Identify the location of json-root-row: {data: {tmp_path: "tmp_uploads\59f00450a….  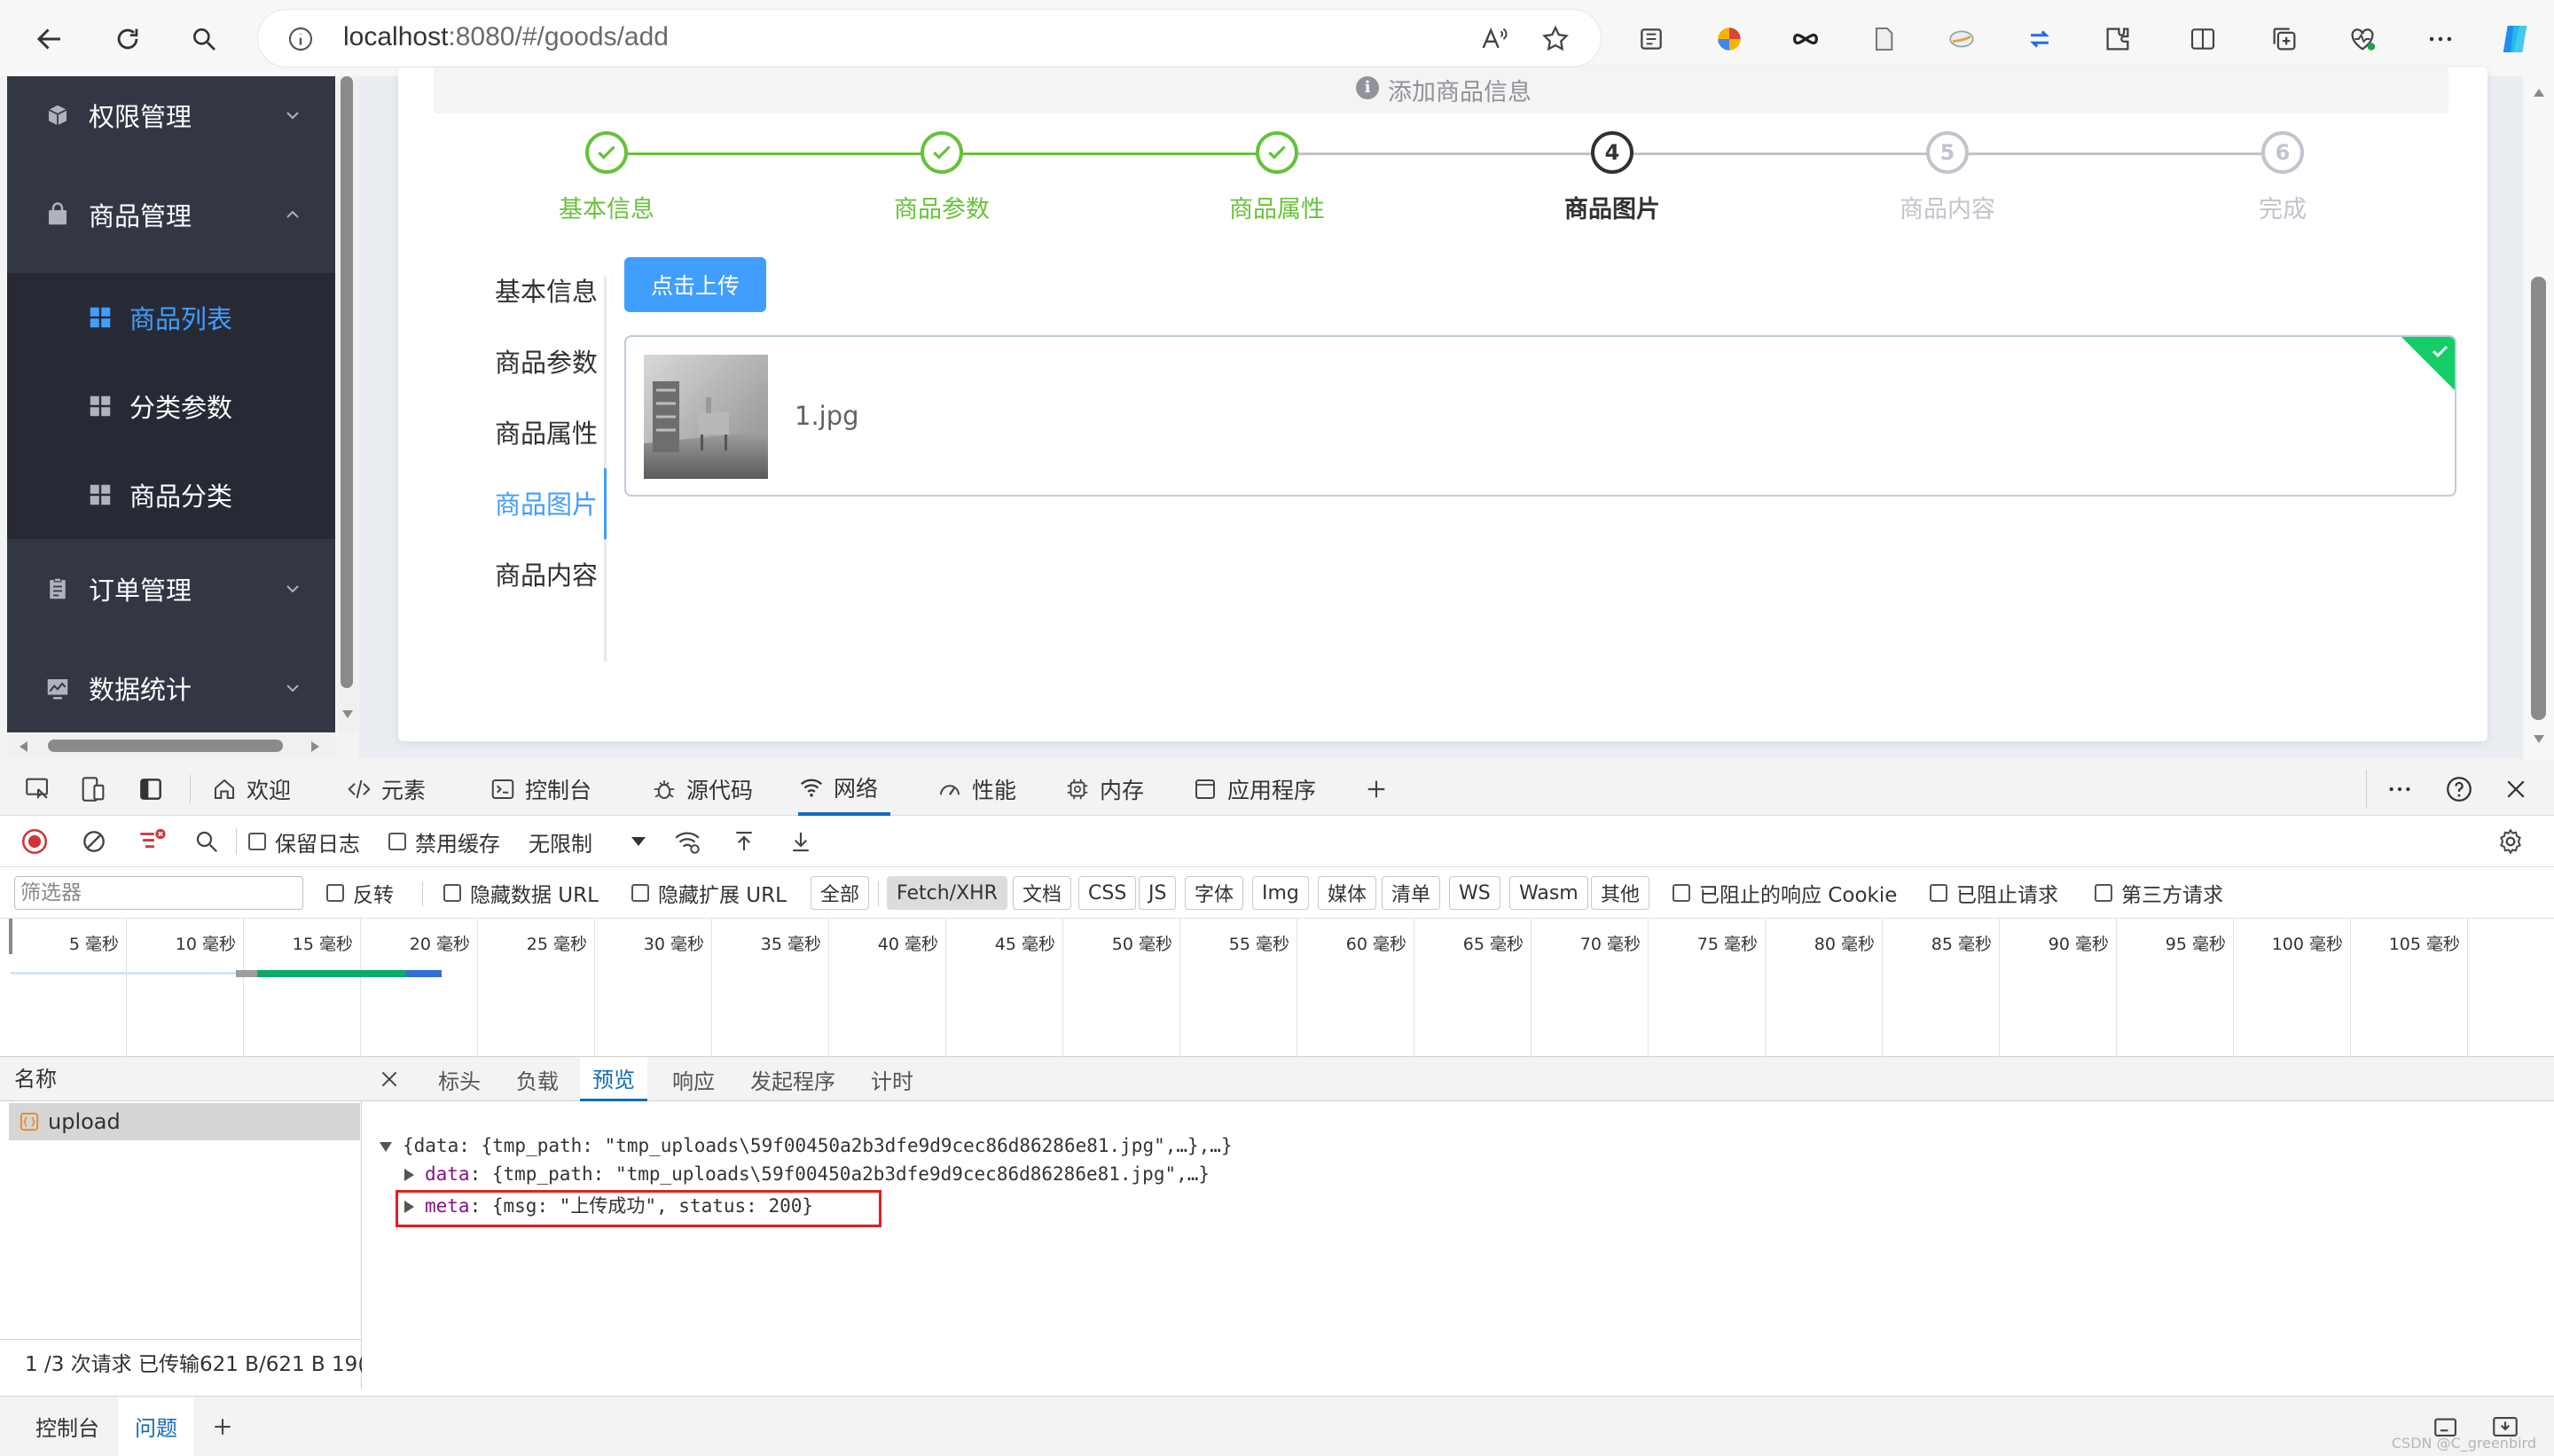
(806, 1145).